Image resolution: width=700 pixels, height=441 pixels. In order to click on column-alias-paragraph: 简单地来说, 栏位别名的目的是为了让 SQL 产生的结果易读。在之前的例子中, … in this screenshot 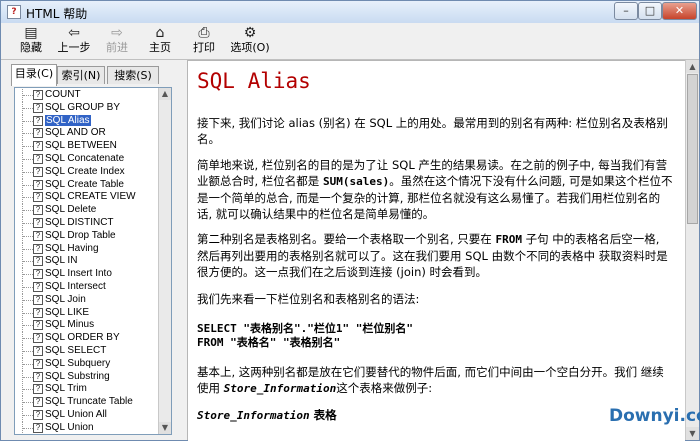, I will do `click(435, 189)`.